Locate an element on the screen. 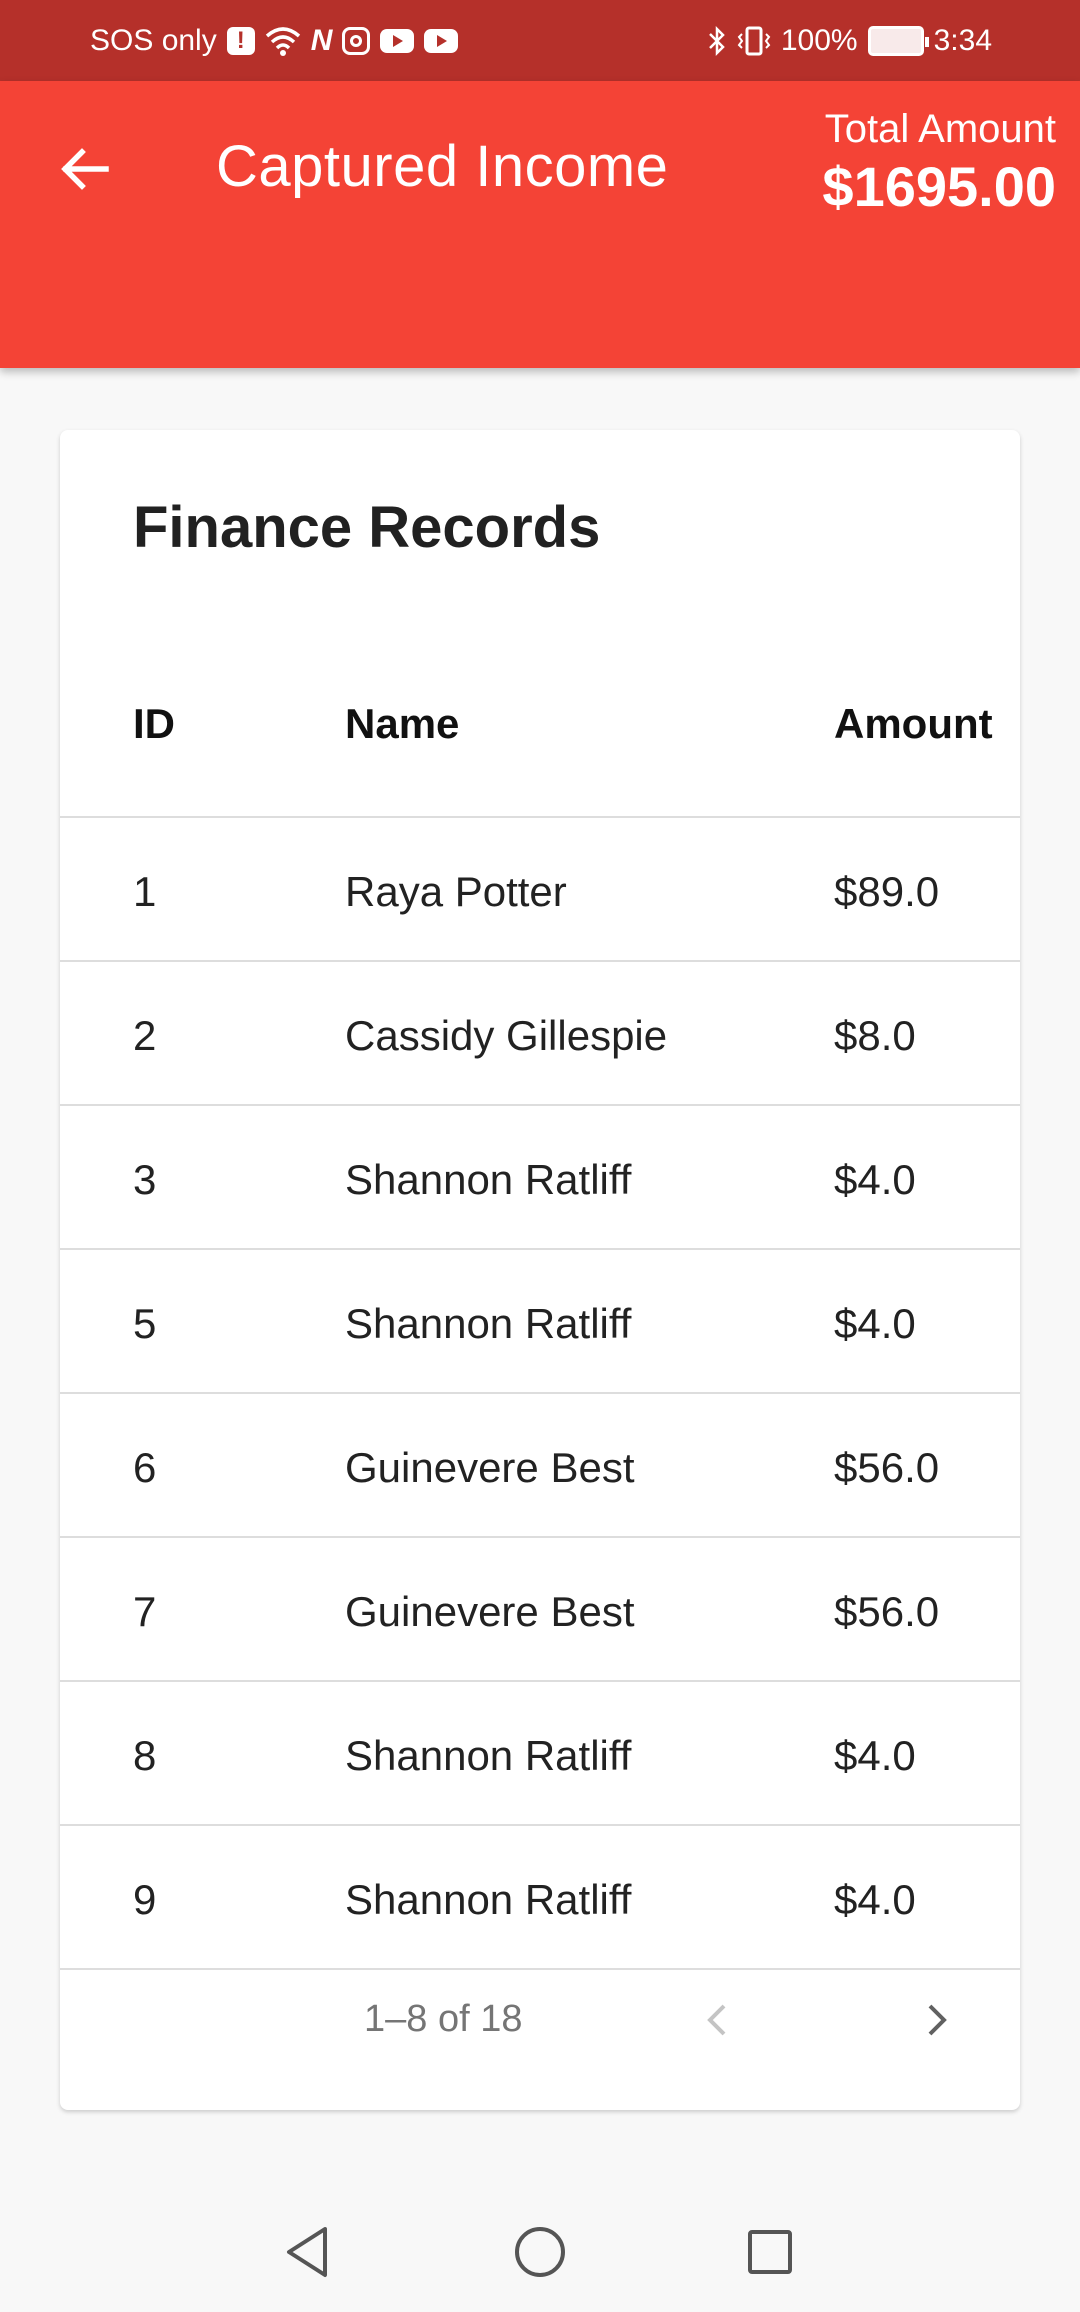 The width and height of the screenshot is (1080, 2312). table-pagination: 1–8 of 18 is located at coordinates (540, 2025).